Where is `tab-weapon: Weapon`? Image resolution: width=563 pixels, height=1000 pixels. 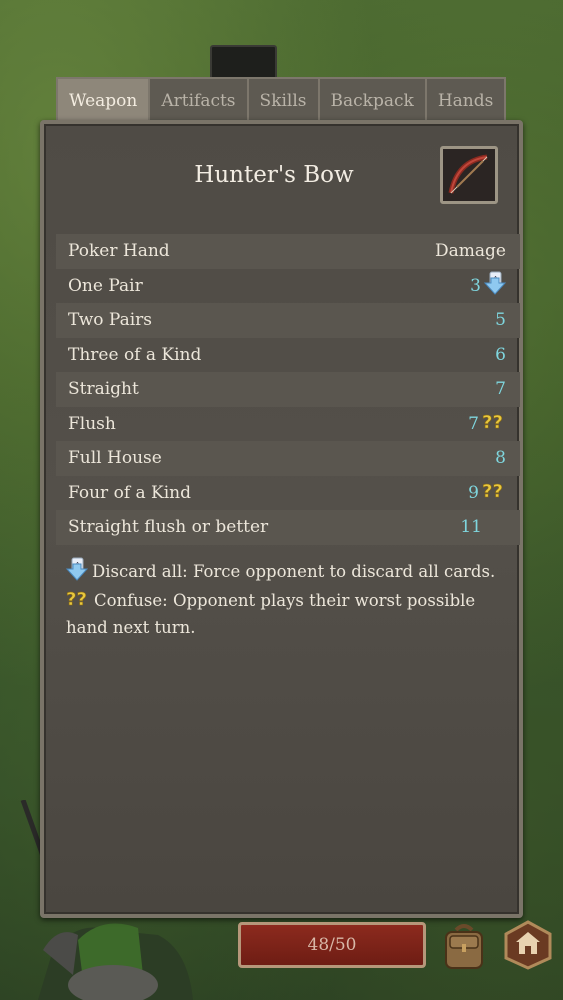 tab-weapon: Weapon is located at coordinates (103, 99).